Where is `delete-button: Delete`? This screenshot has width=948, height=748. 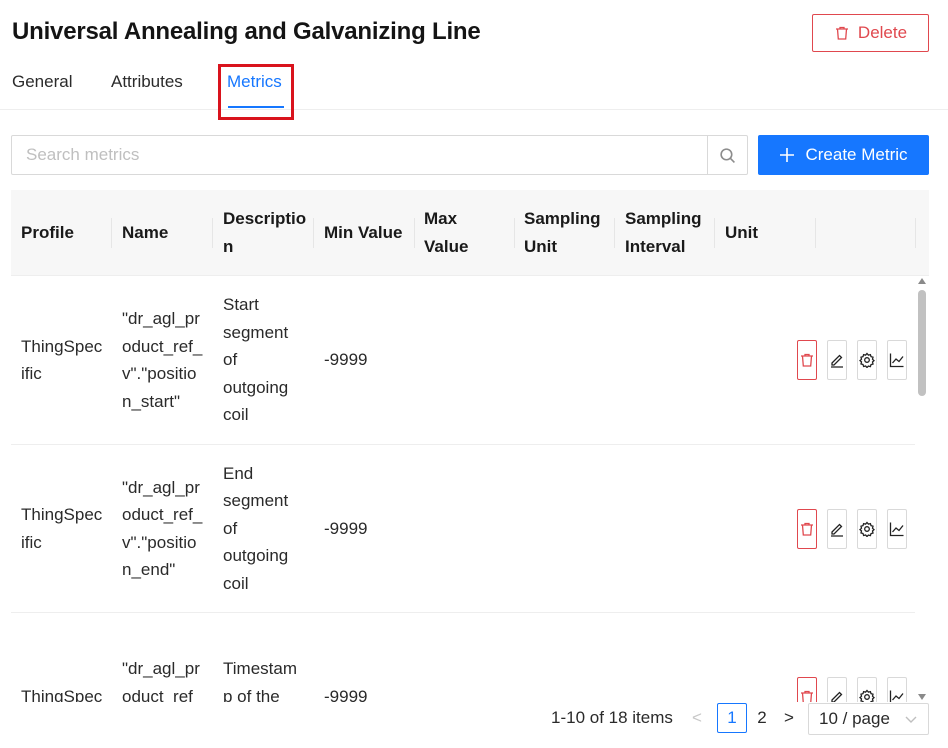
delete-button: Delete is located at coordinates (870, 33).